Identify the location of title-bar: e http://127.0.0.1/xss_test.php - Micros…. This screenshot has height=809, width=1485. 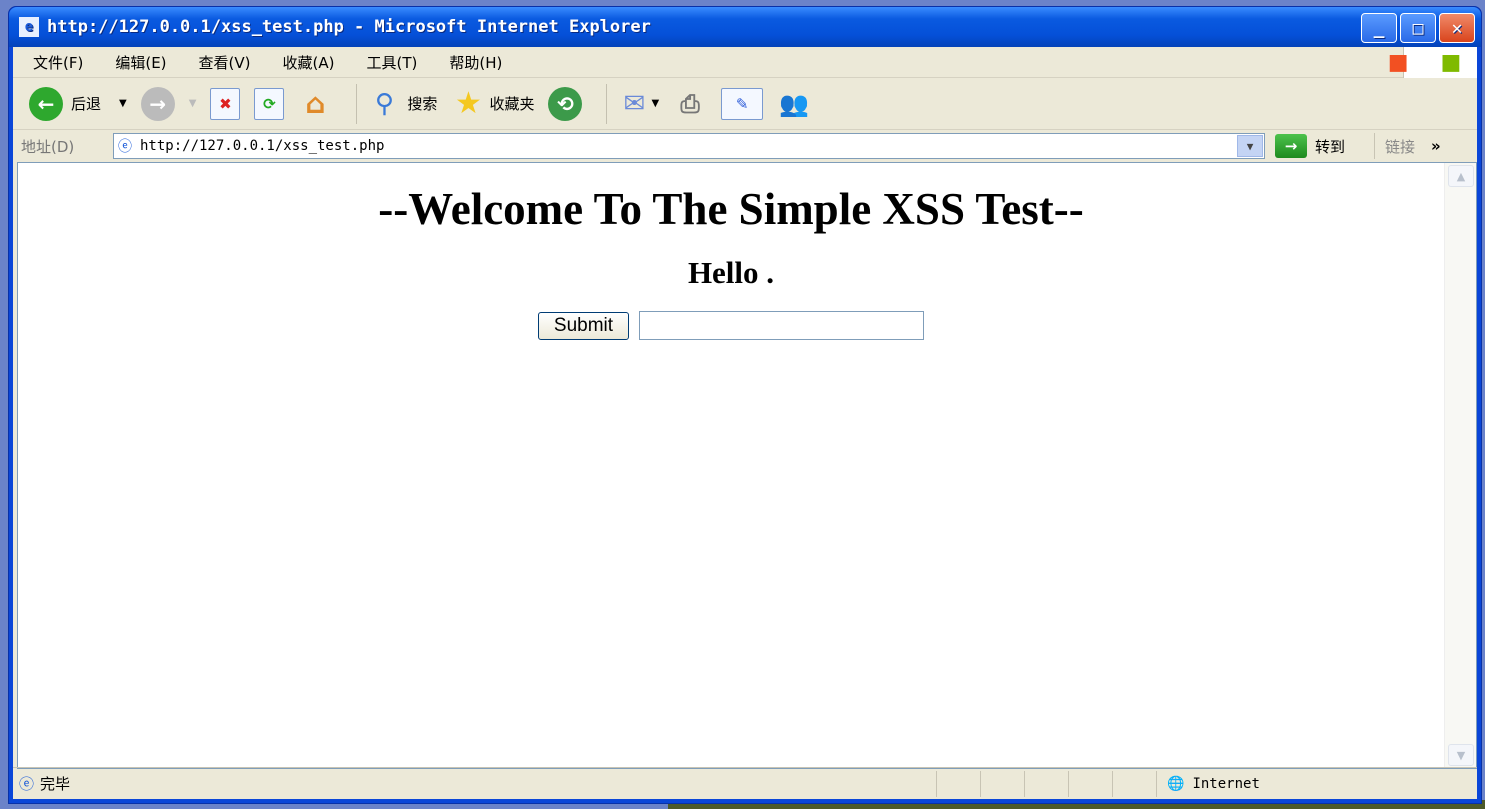
(745, 27).